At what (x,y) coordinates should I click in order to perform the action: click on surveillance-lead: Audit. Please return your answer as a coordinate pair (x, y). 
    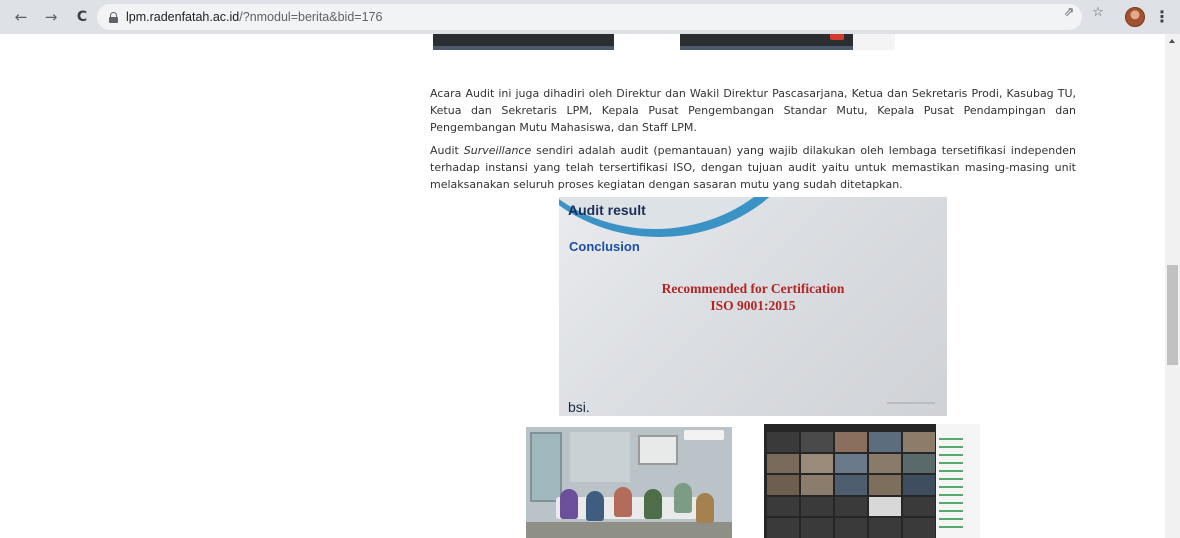
    Looking at the image, I should click on (447, 150).